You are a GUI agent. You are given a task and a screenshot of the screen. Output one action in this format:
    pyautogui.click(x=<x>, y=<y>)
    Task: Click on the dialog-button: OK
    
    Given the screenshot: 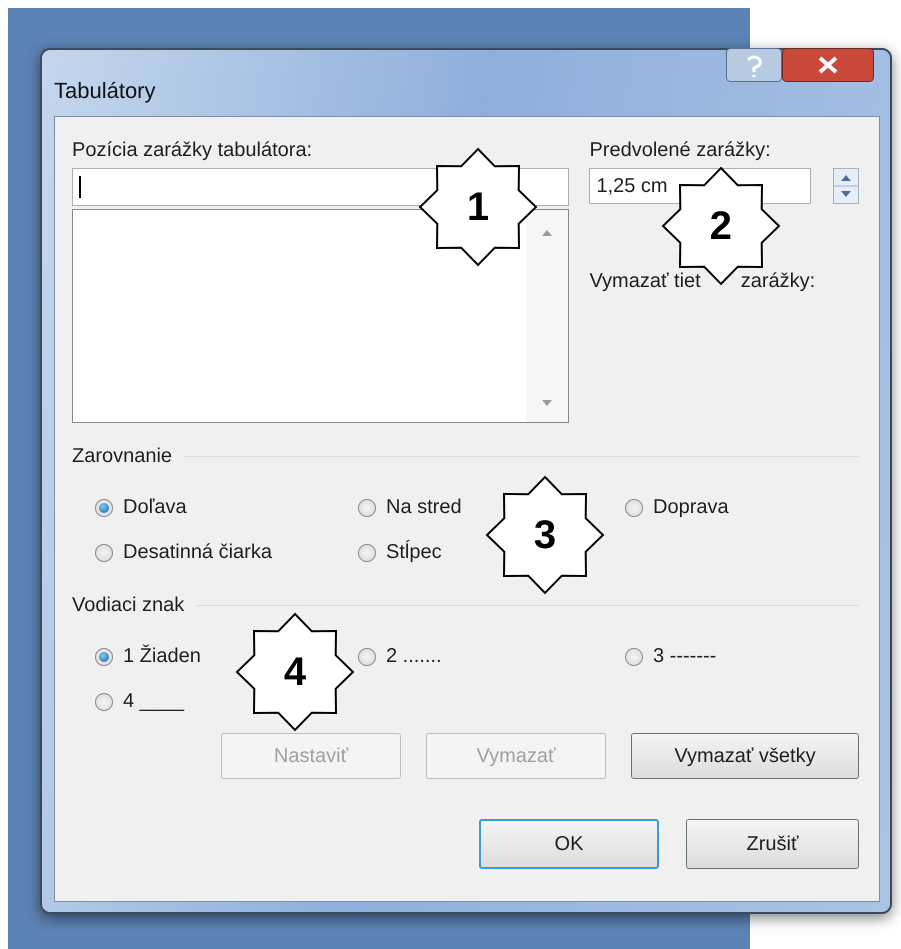 What is the action you would take?
    pyautogui.click(x=569, y=844)
    